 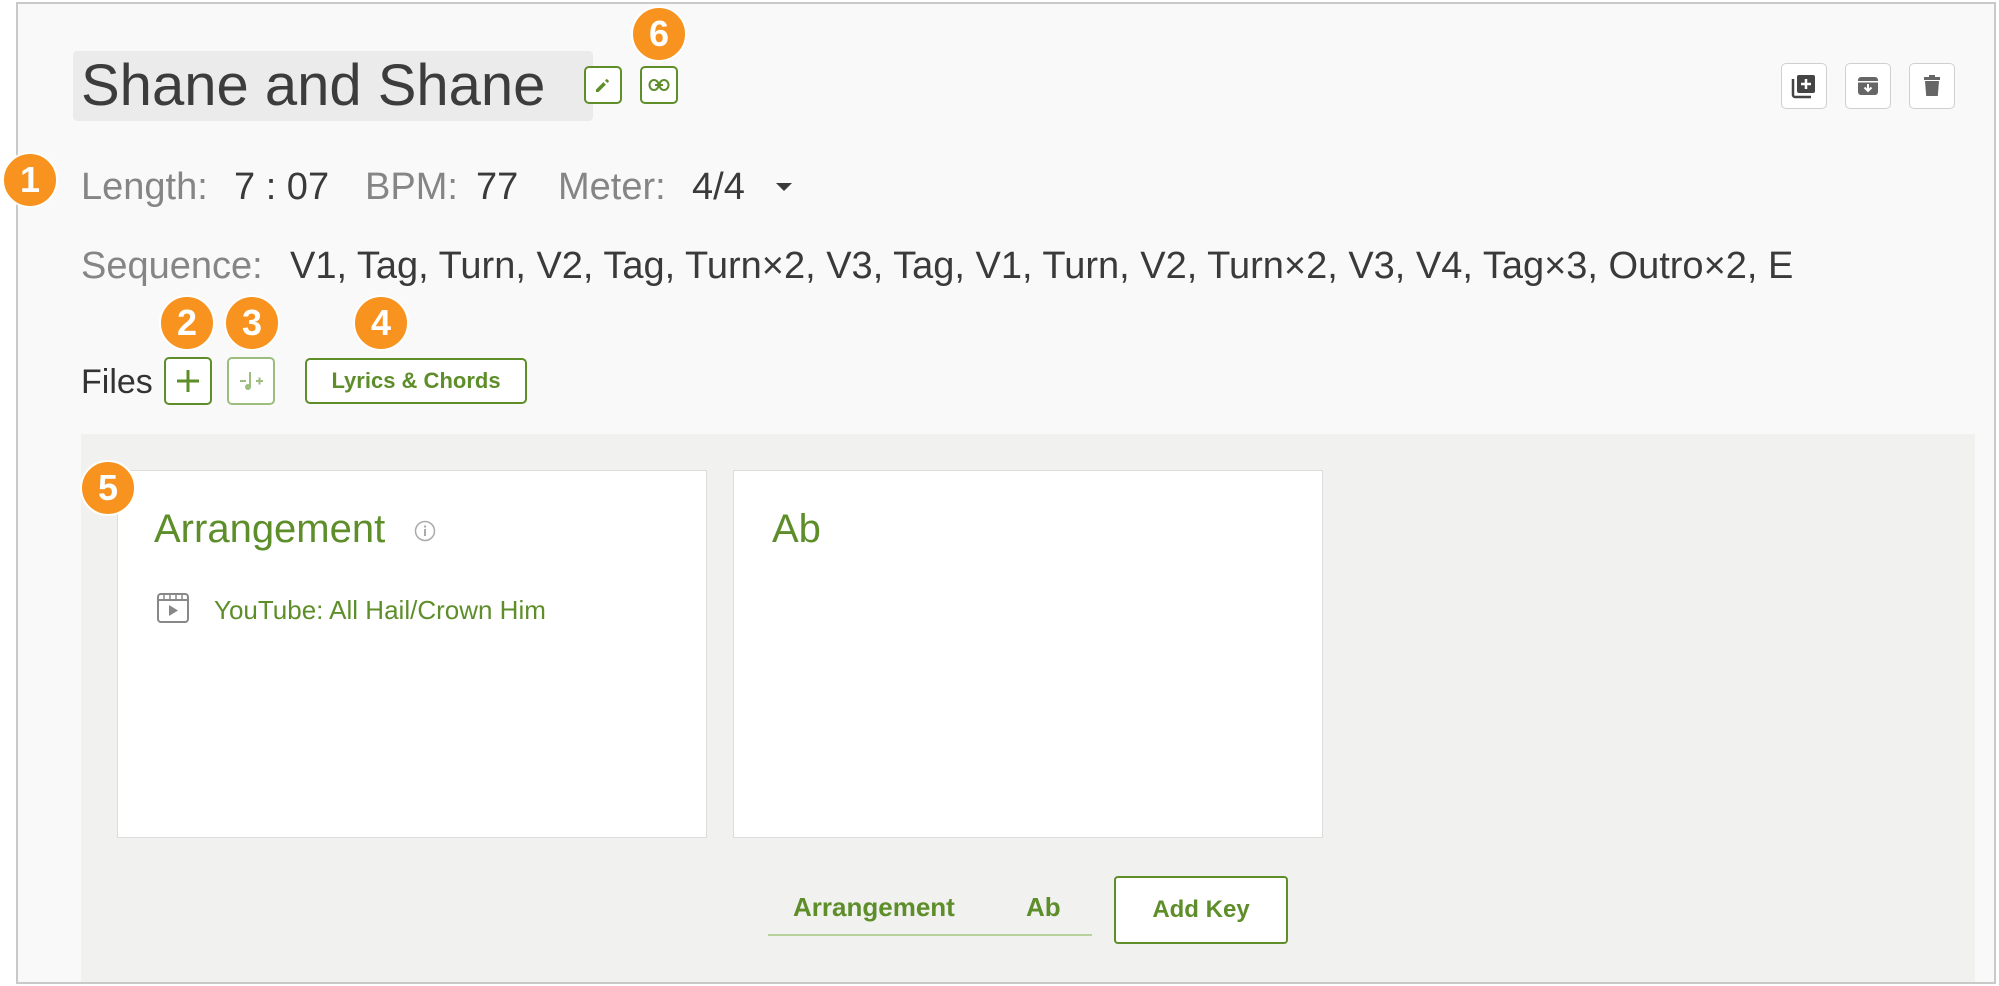 I want to click on meter-dropdown-icon, so click(x=784, y=187).